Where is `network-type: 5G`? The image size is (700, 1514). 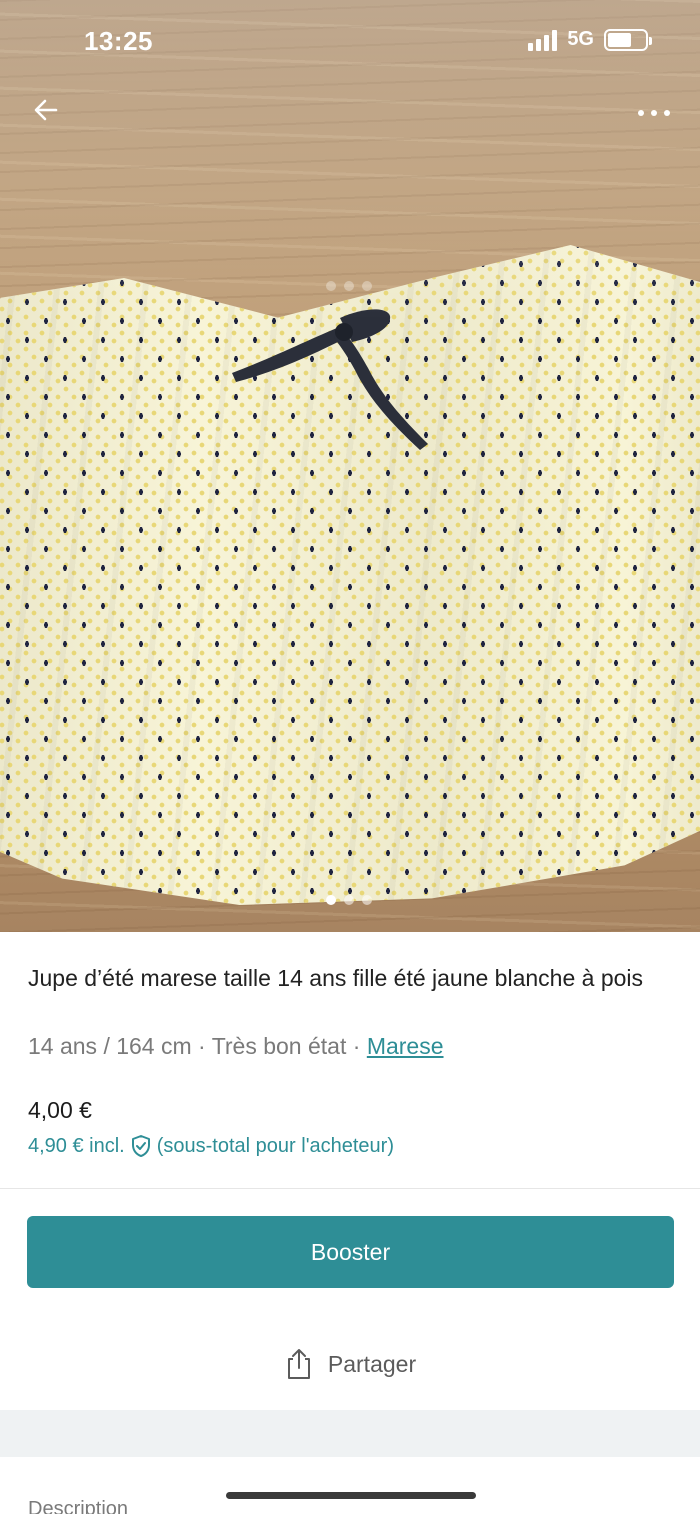 network-type: 5G is located at coordinates (580, 39).